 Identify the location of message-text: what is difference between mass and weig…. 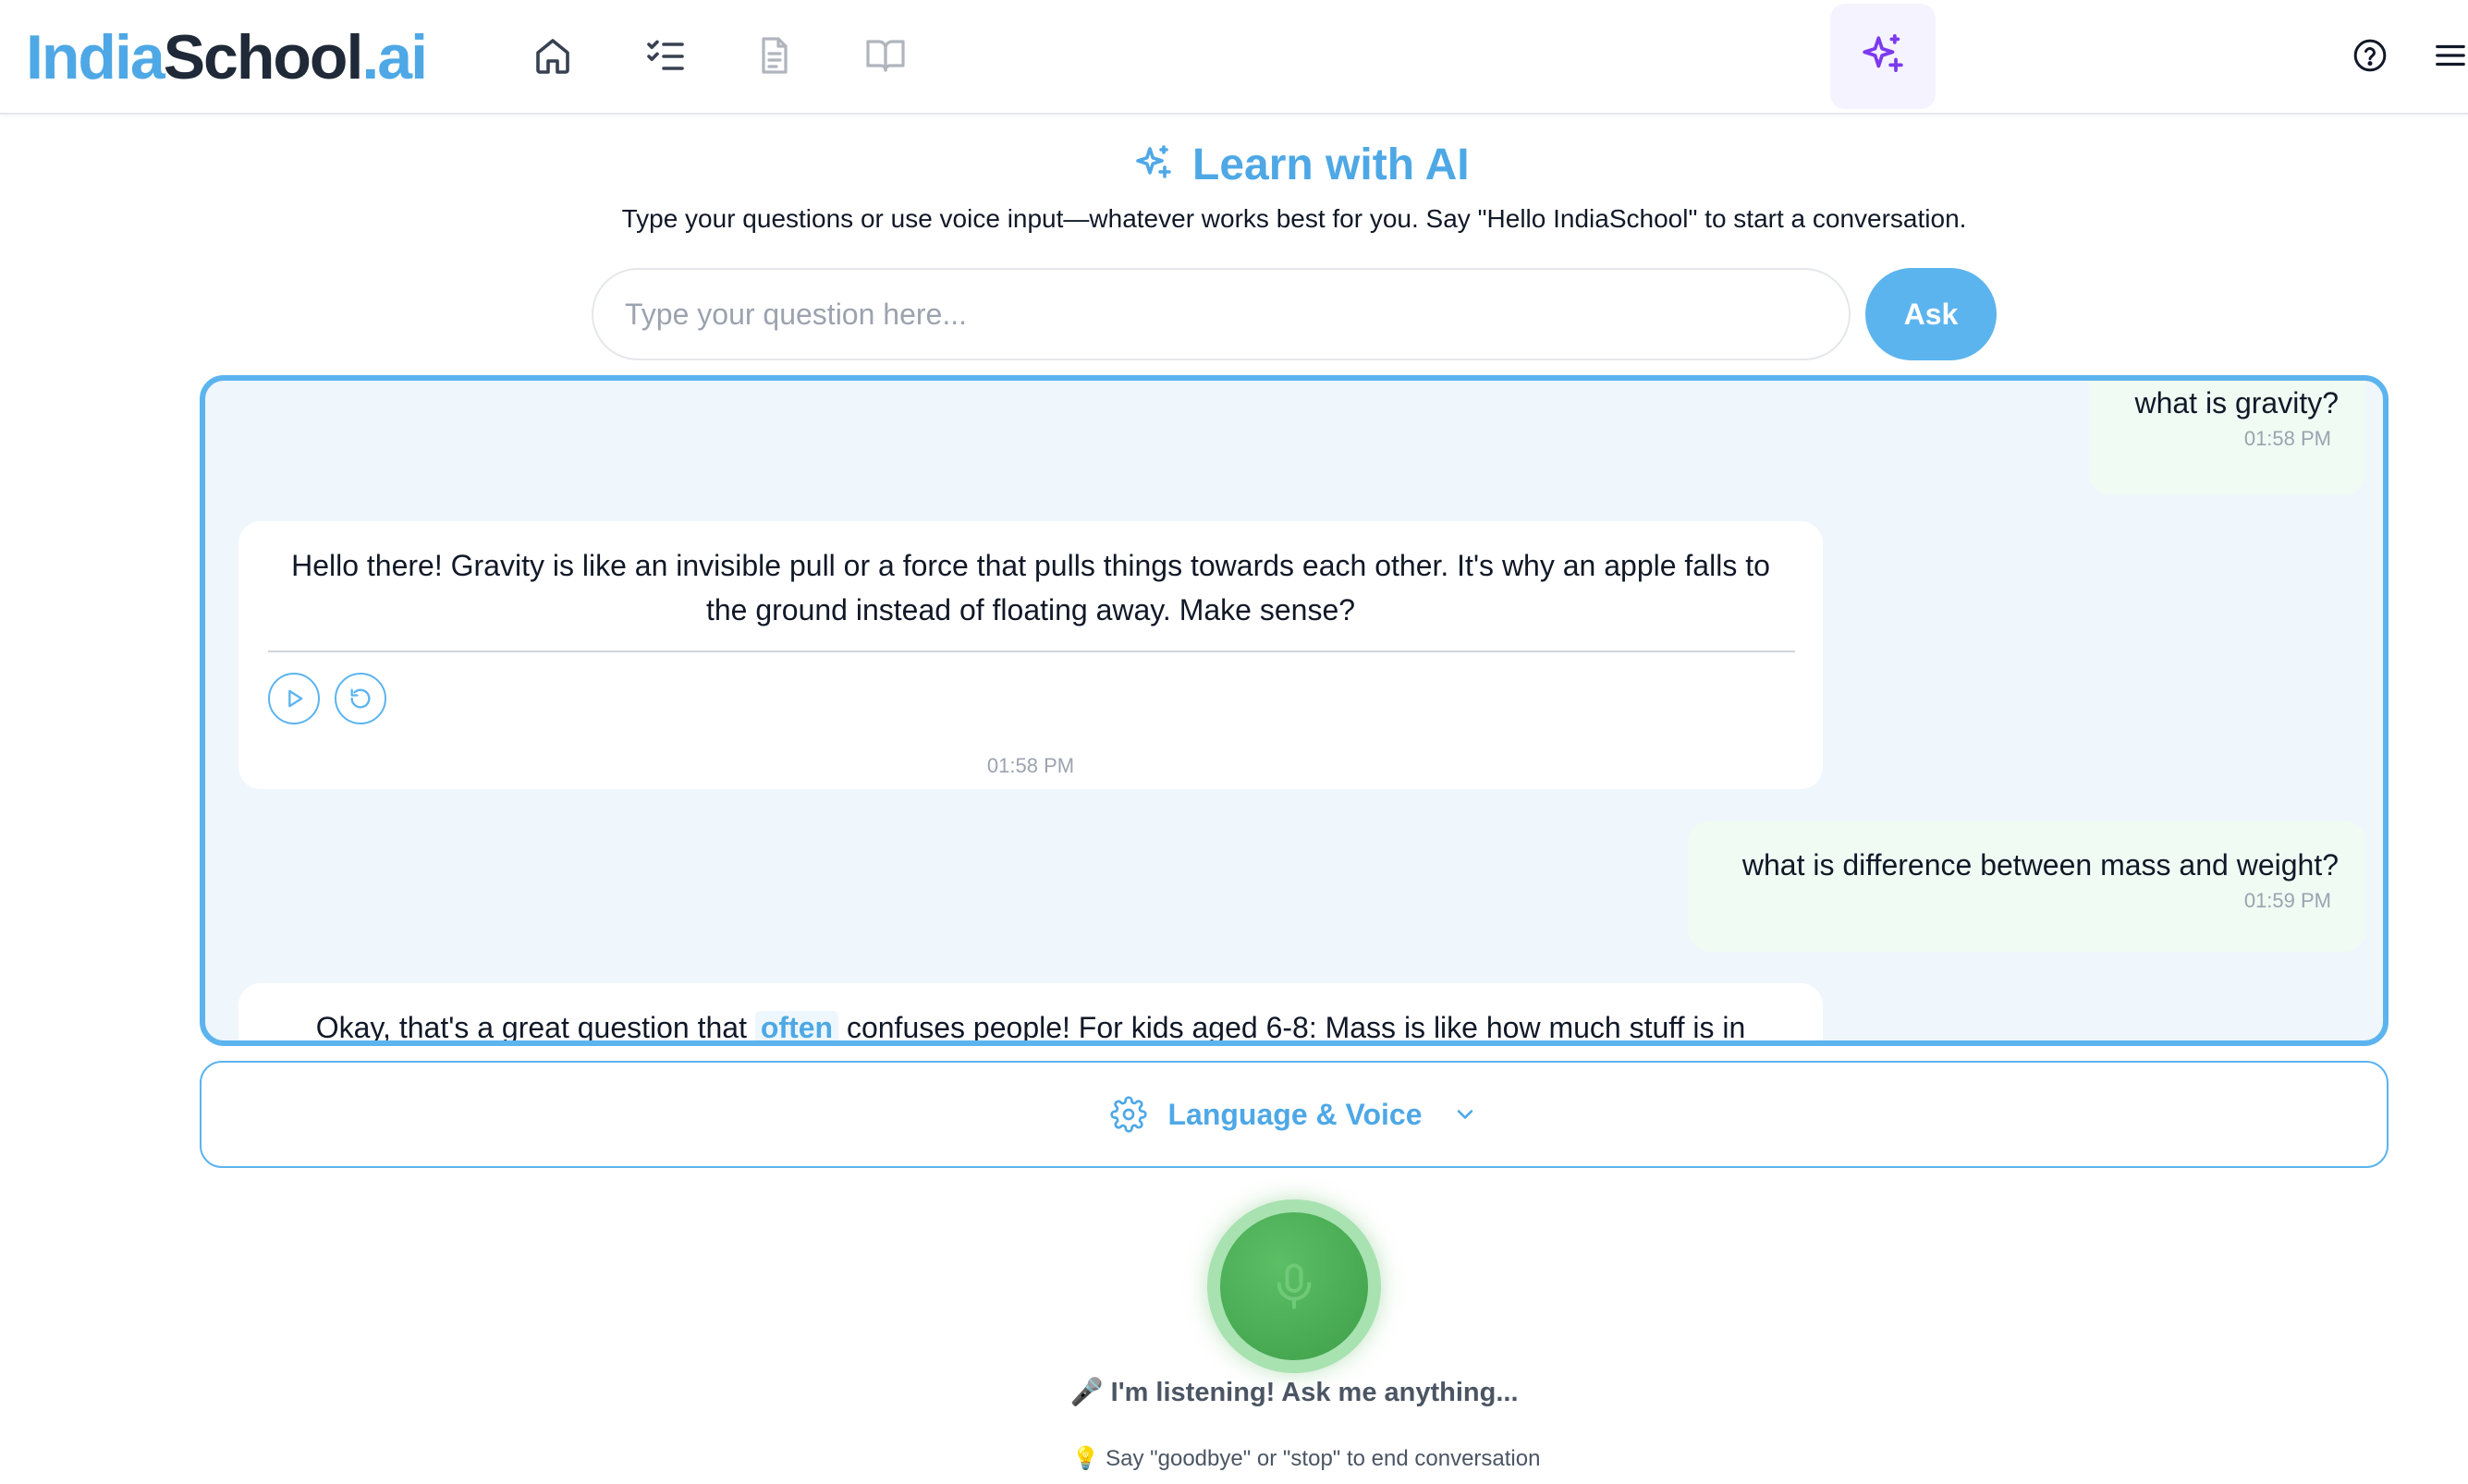
(2040, 865).